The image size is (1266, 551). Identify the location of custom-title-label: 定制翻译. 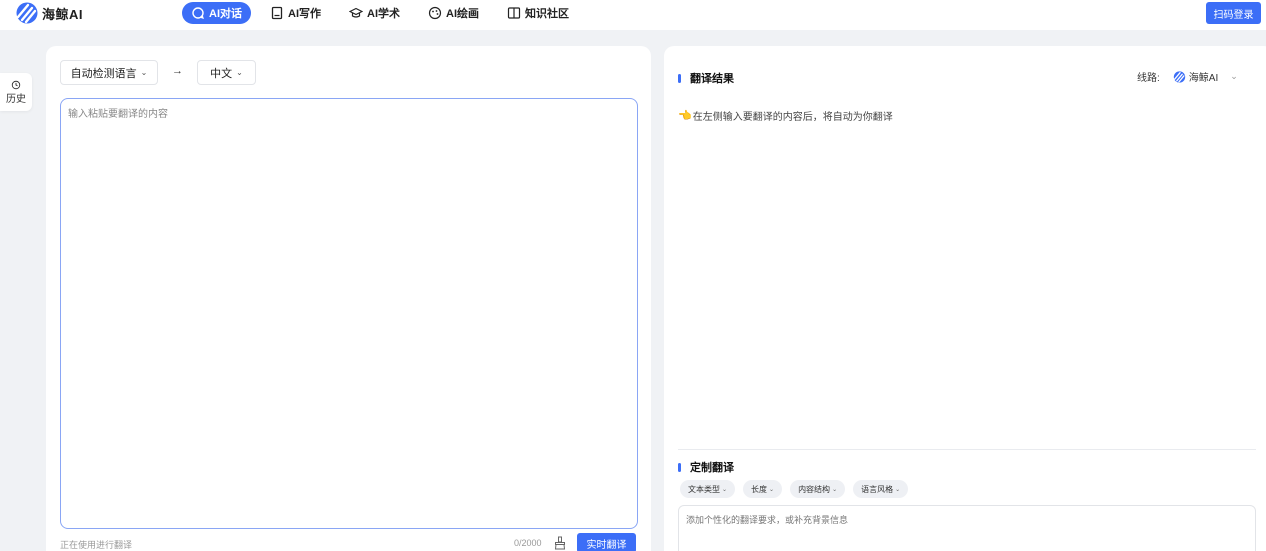
(712, 468).